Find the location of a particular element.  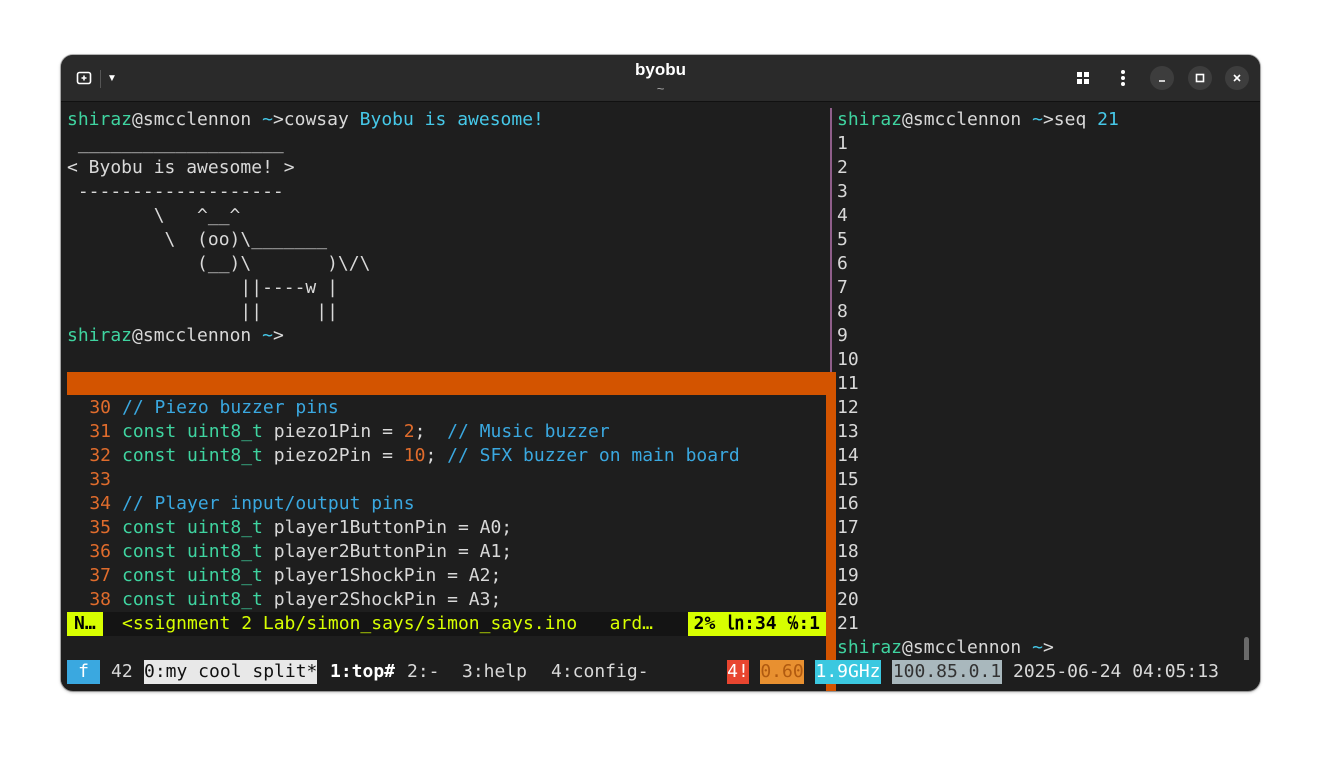

seq-output-line: 6 is located at coordinates (842, 263).